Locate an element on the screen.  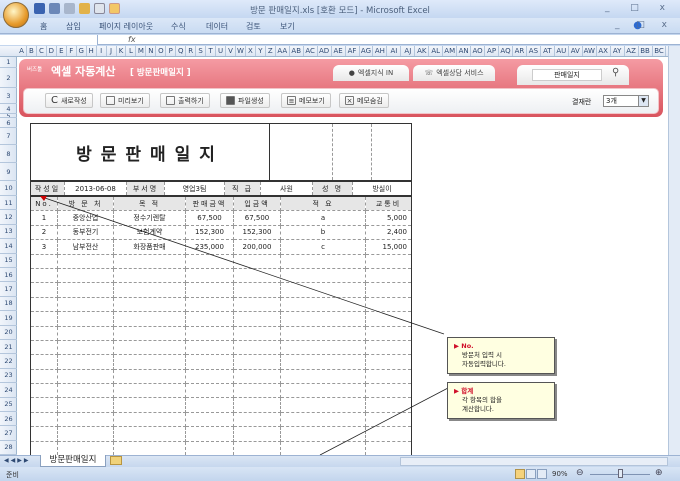
page-layout-view-icon is located at coordinates (531, 474).